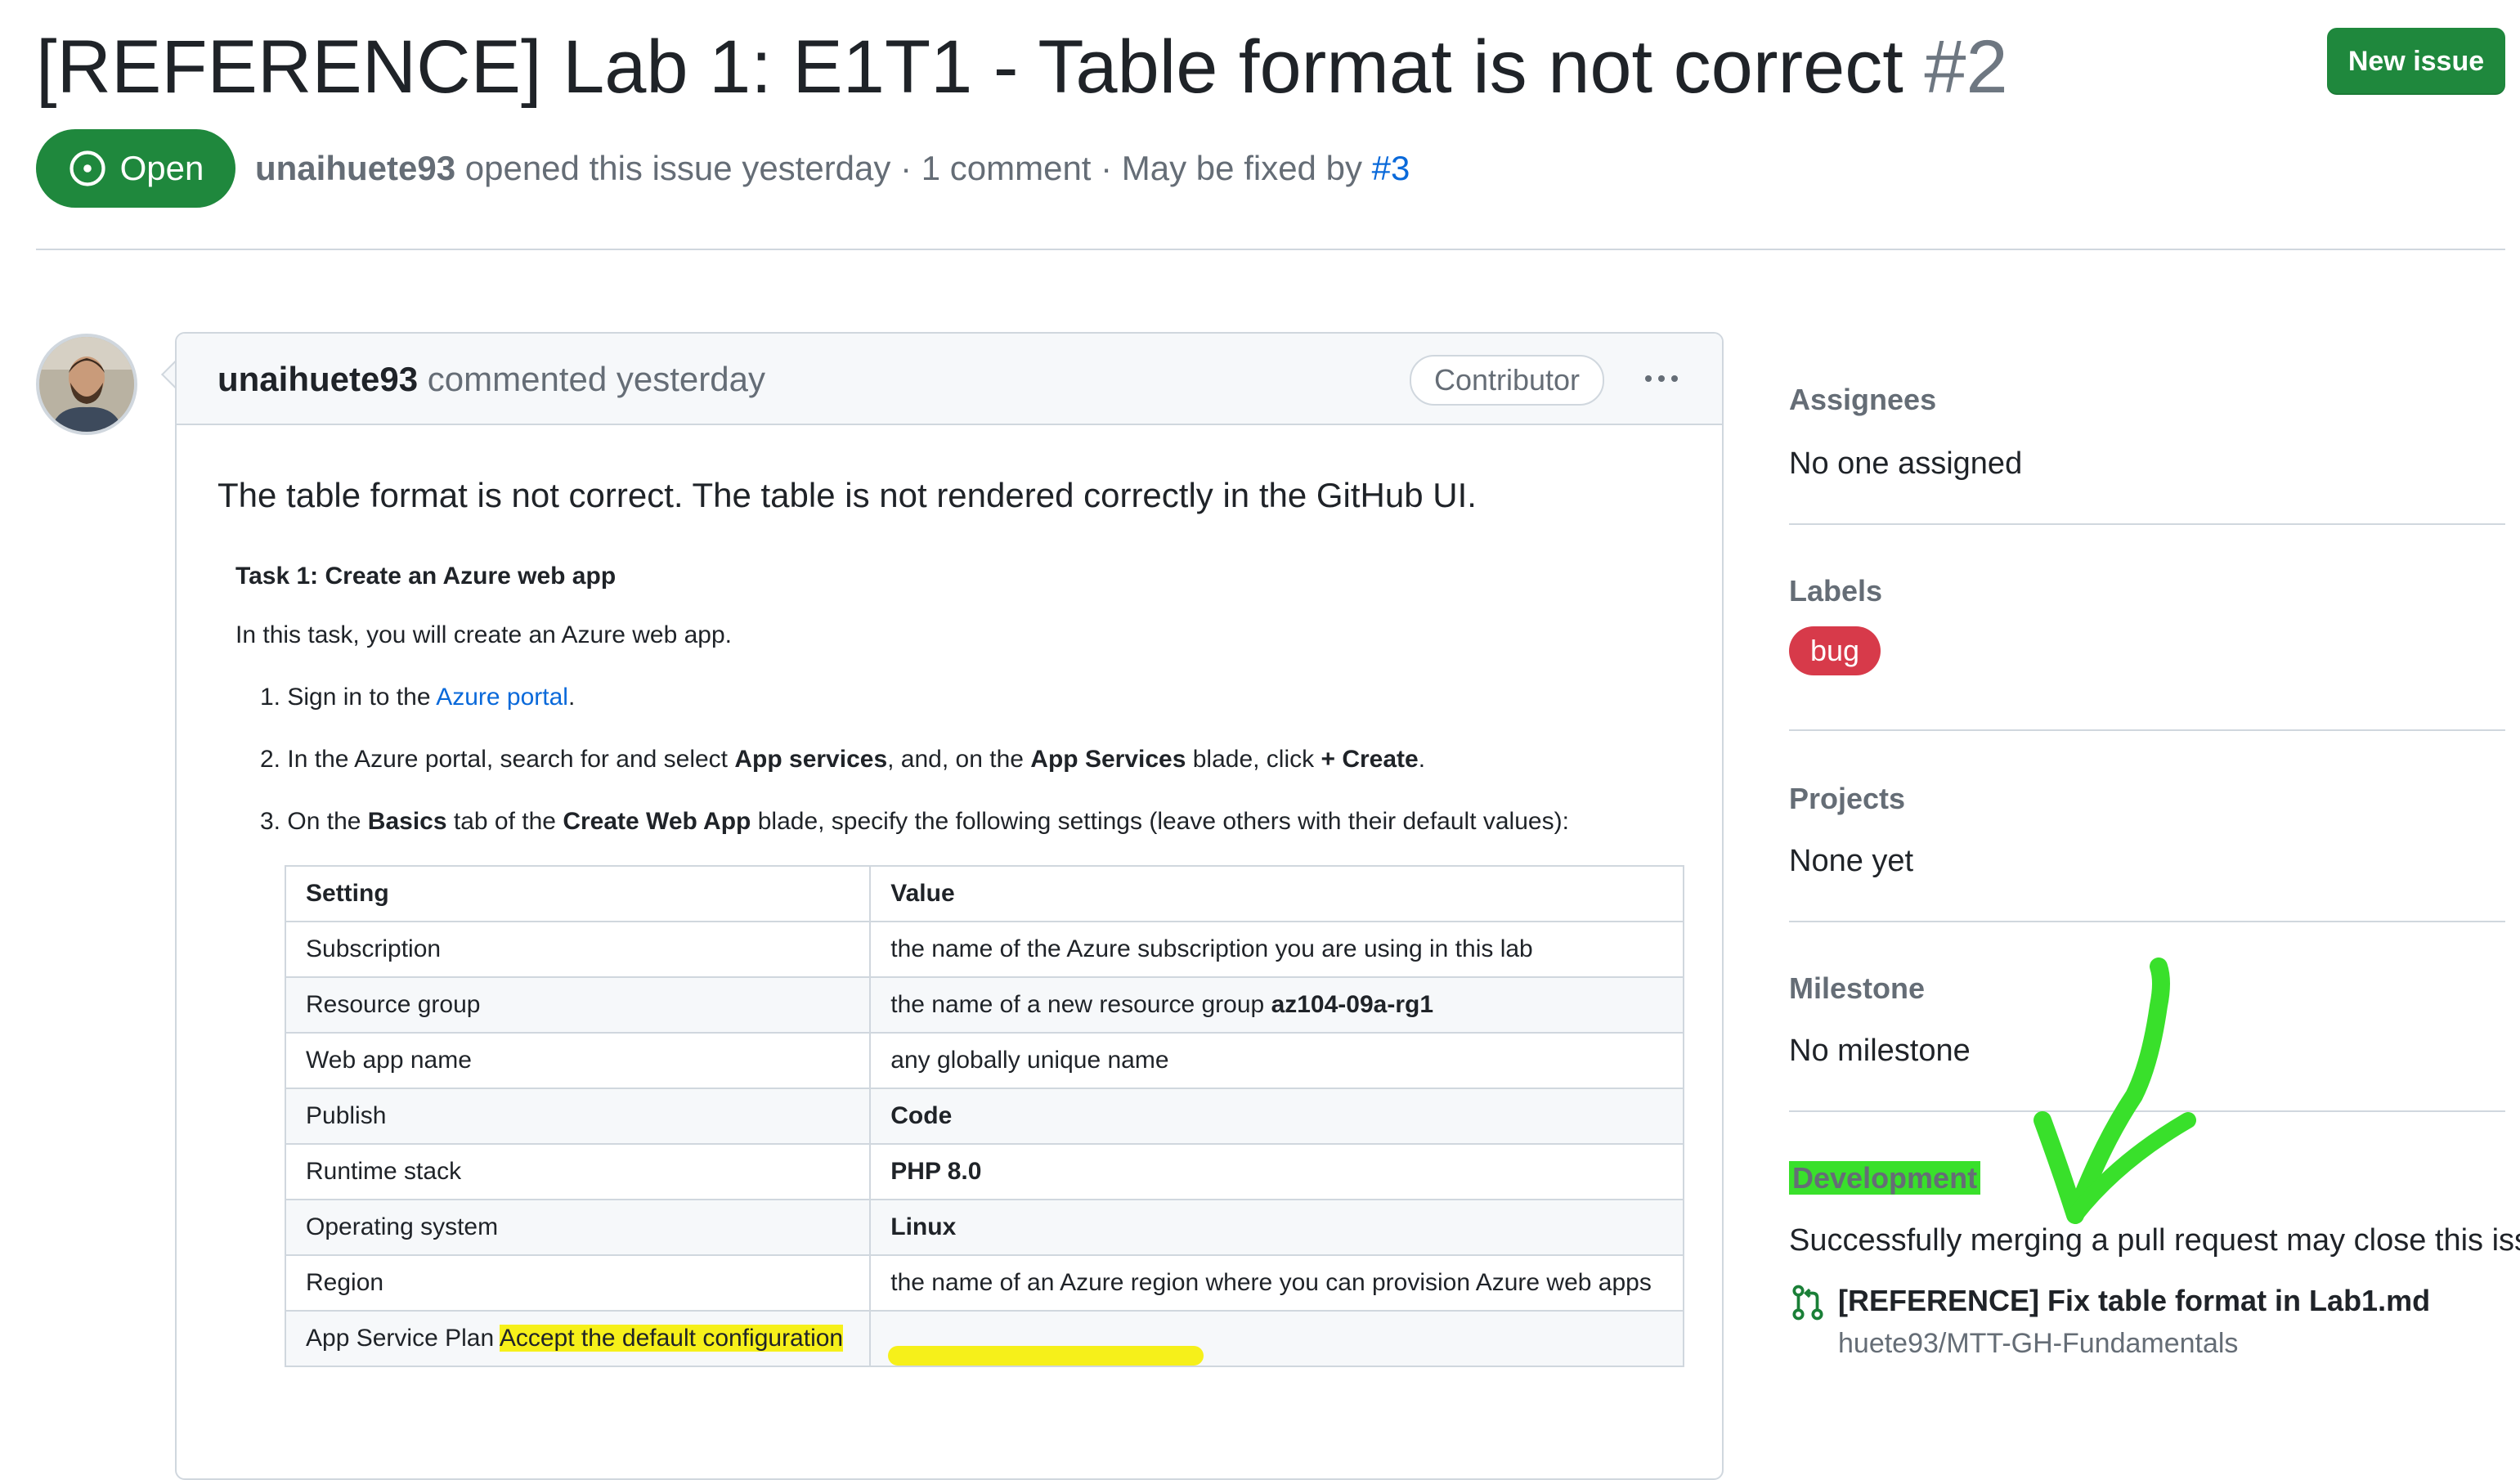 This screenshot has width=2520, height=1480. What do you see at coordinates (324, 821) in the screenshot?
I see `step-text: On the` at bounding box center [324, 821].